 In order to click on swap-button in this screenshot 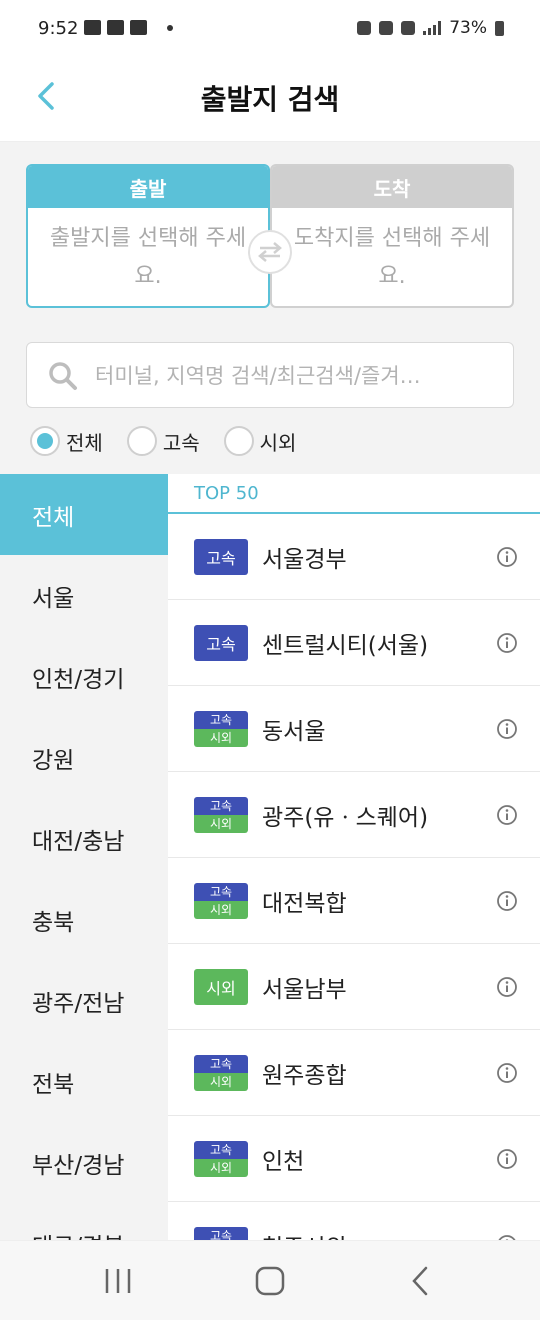, I will do `click(270, 252)`.